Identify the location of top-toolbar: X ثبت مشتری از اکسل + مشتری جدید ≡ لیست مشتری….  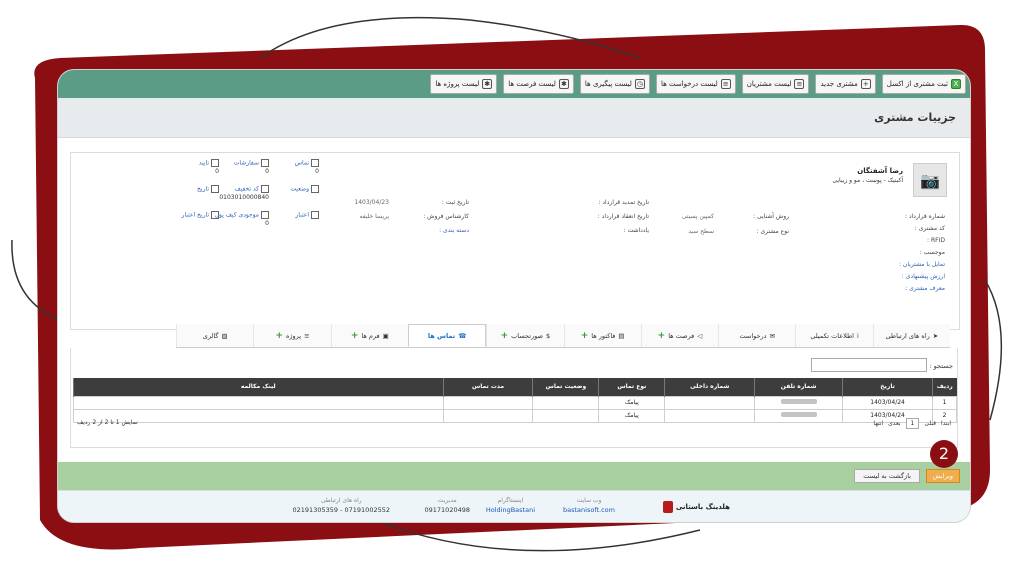
(514, 84).